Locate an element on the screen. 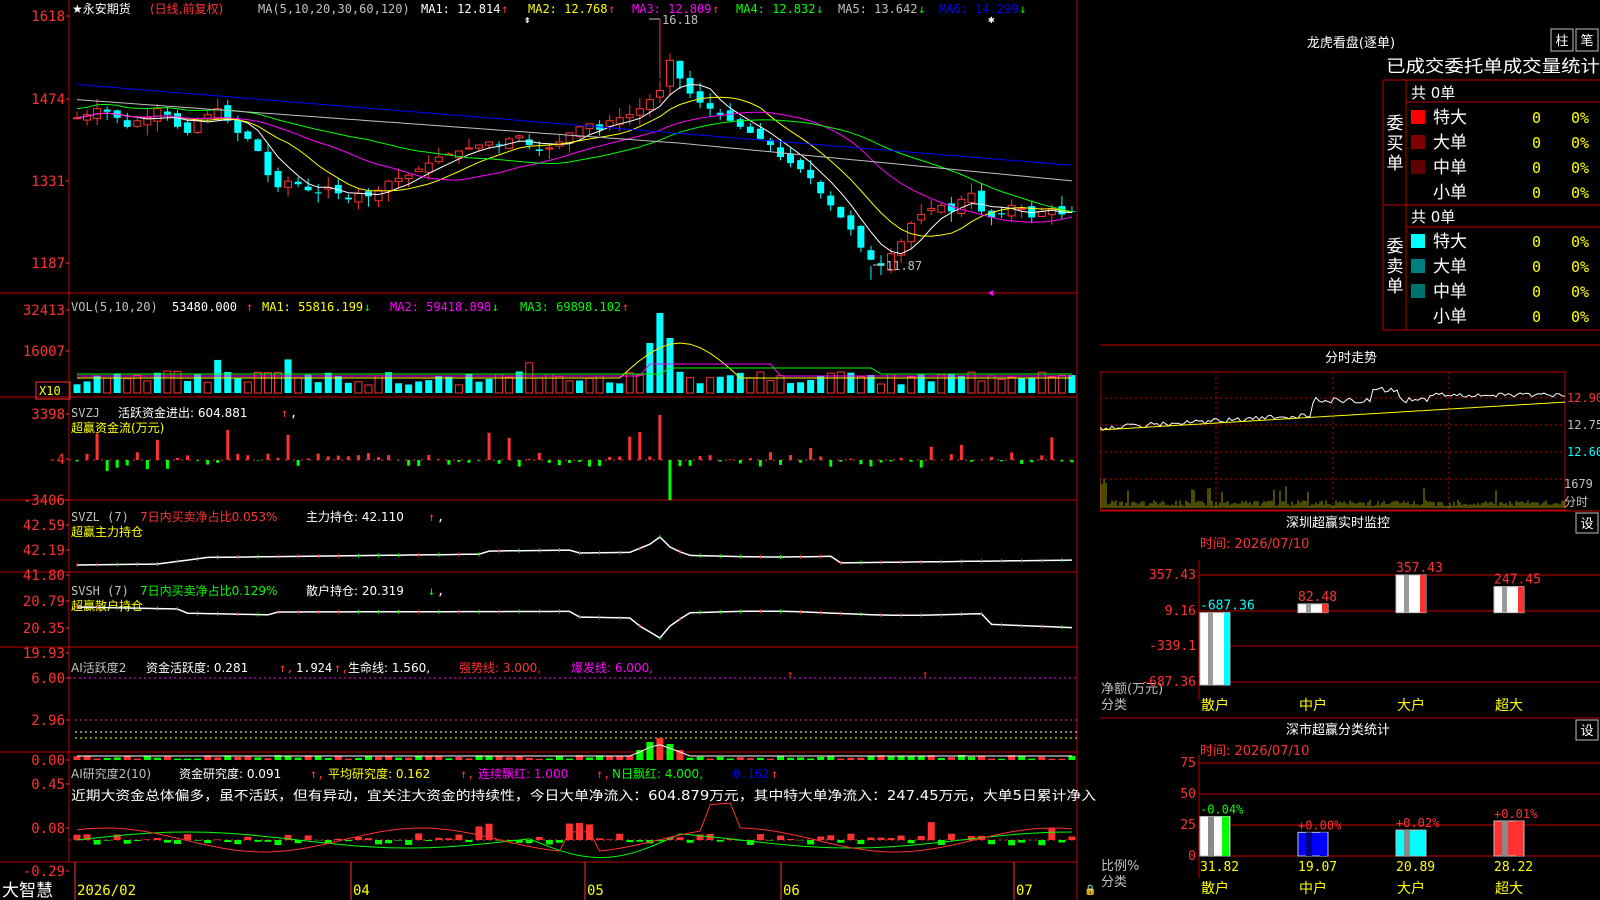 This screenshot has width=1600, height=900. ma-legend-item: MA5: 13.642 is located at coordinates (877, 9).